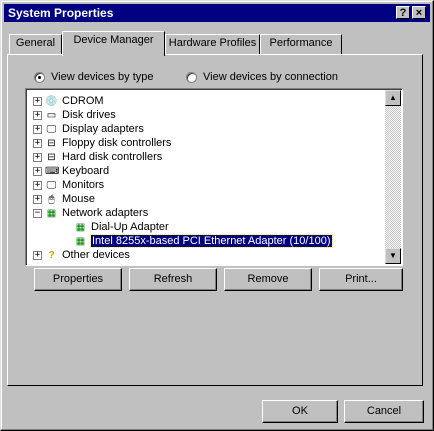  I want to click on ok-button: OK, so click(300, 411).